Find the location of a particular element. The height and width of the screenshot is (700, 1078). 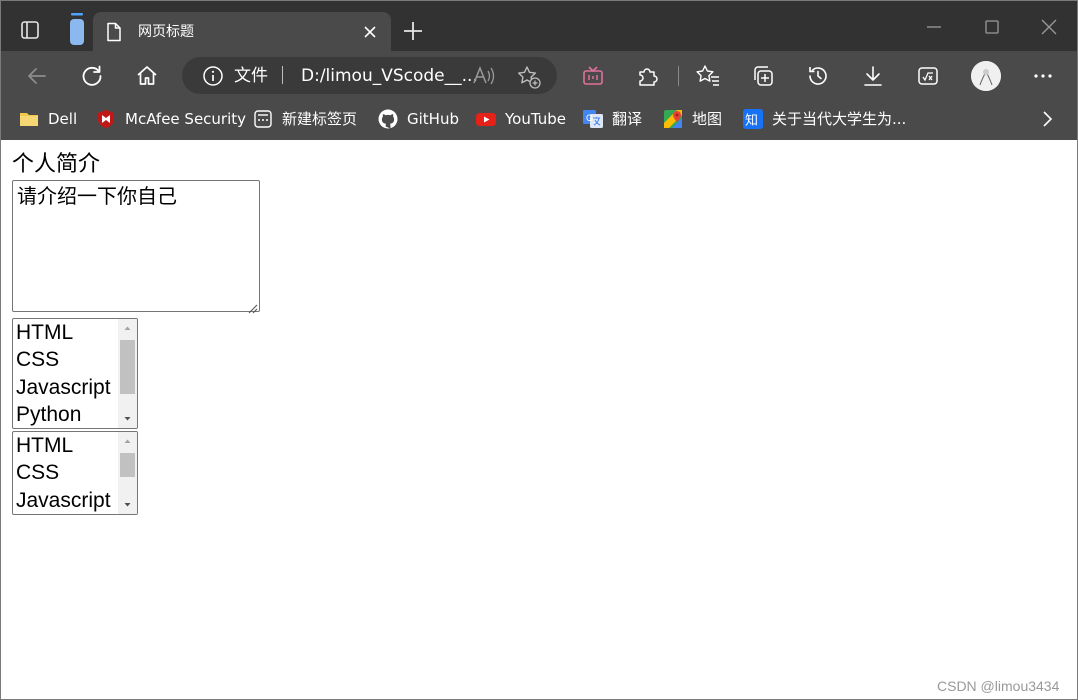

page-icon is located at coordinates (114, 32).